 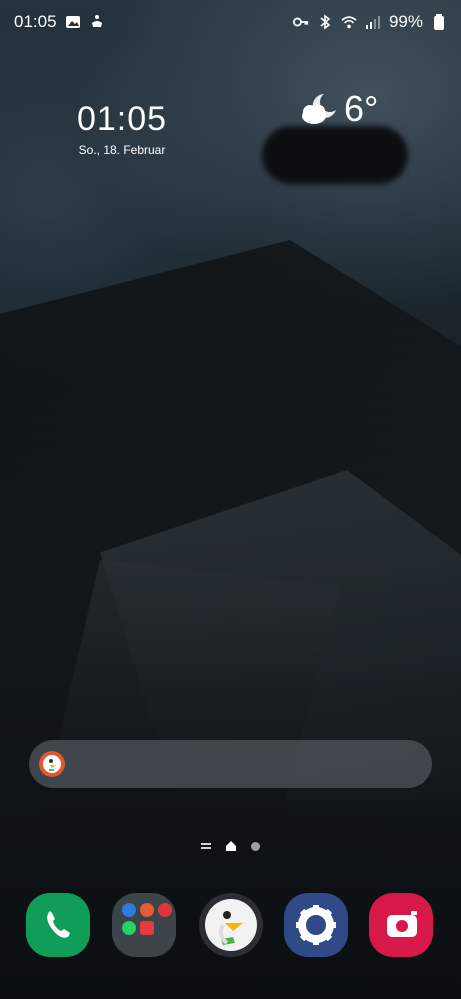 What do you see at coordinates (361, 108) in the screenshot?
I see `temperature: 6°` at bounding box center [361, 108].